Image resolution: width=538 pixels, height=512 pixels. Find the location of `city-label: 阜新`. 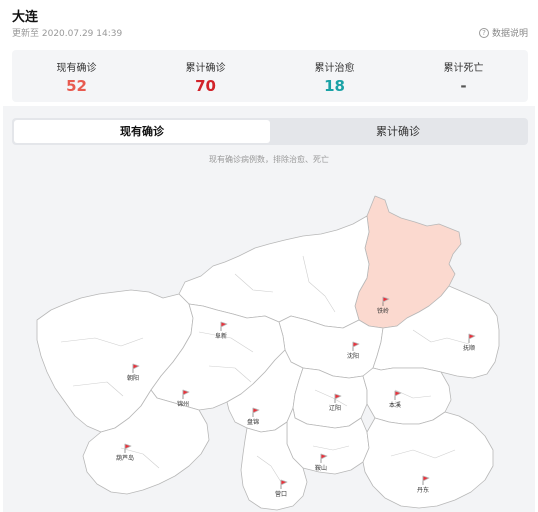

city-label: 阜新 is located at coordinates (221, 336).